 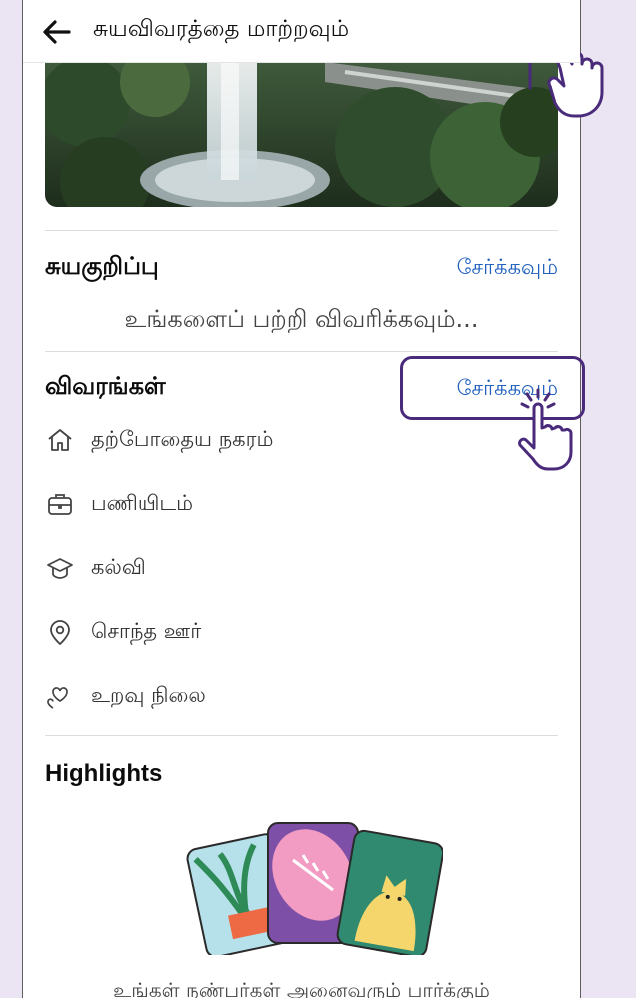 I want to click on detail-item-current-city: தற்போதைய நகரம், so click(x=159, y=440).